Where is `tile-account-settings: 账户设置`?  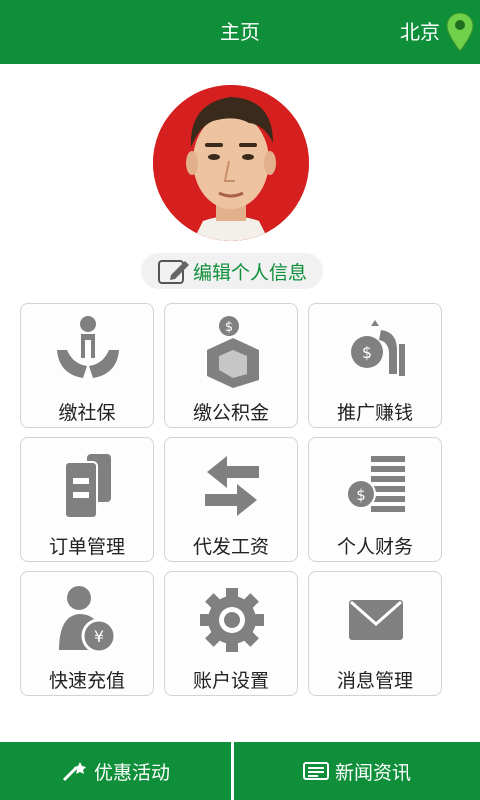
tile-account-settings: 账户设置 is located at coordinates (231, 633).